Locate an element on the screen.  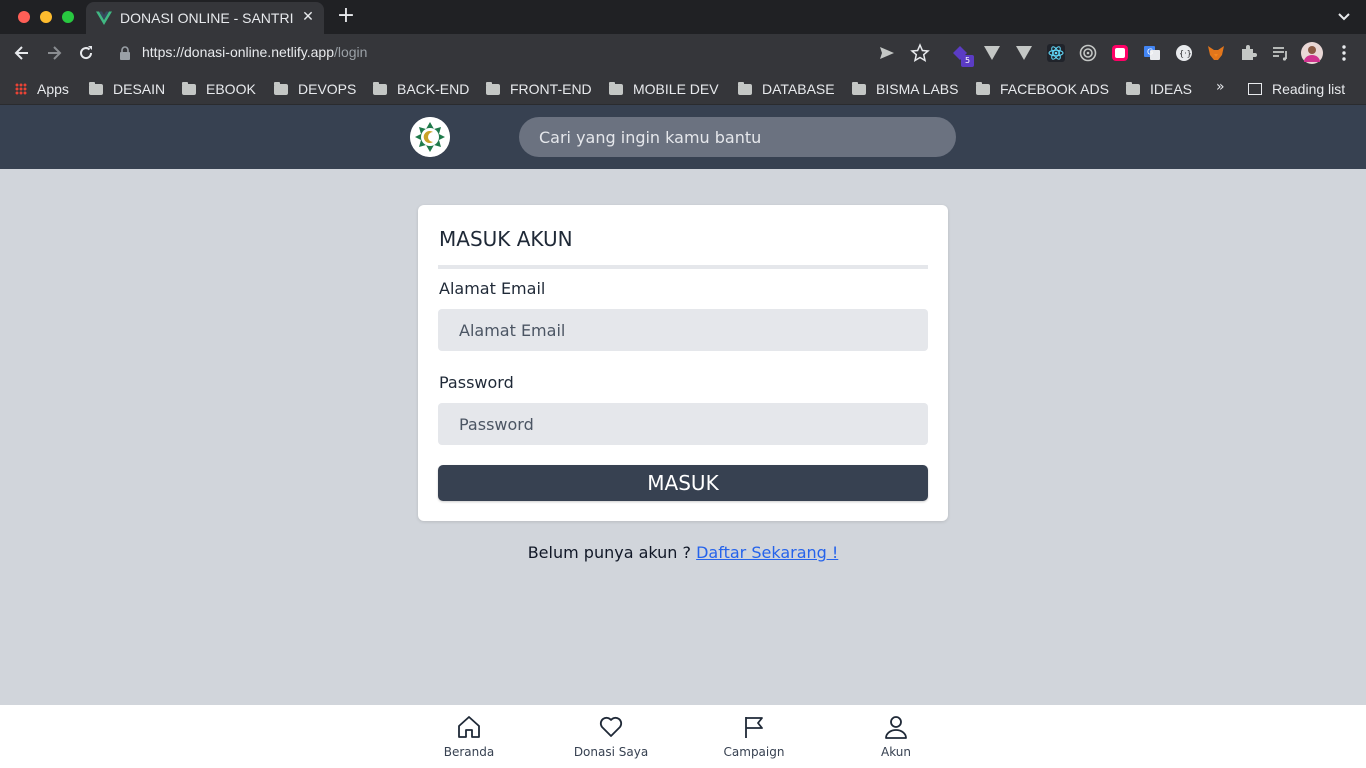
browser-tab: DONASI ONLINE - SANTRI ✕ is located at coordinates (205, 18).